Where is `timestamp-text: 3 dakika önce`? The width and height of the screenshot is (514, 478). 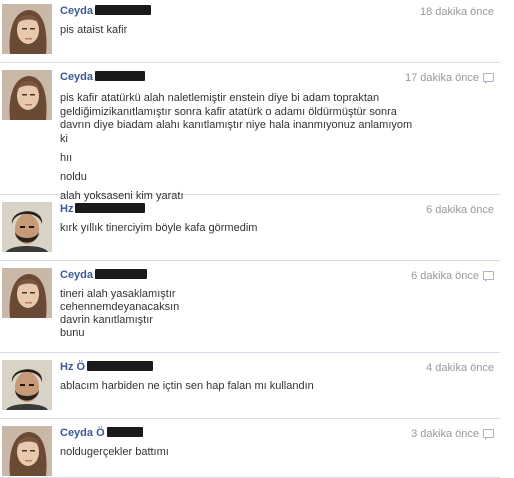
timestamp-text: 3 dakika önce is located at coordinates (445, 434).